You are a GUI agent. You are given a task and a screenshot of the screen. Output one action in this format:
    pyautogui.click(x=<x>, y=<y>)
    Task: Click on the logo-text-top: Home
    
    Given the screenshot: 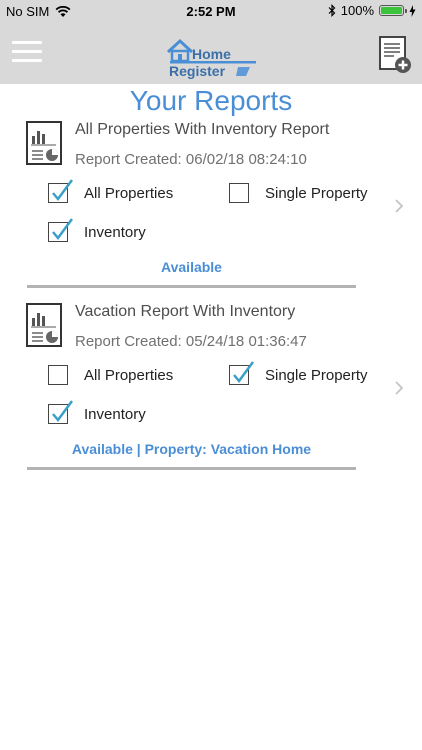 What is the action you would take?
    pyautogui.click(x=211, y=54)
    